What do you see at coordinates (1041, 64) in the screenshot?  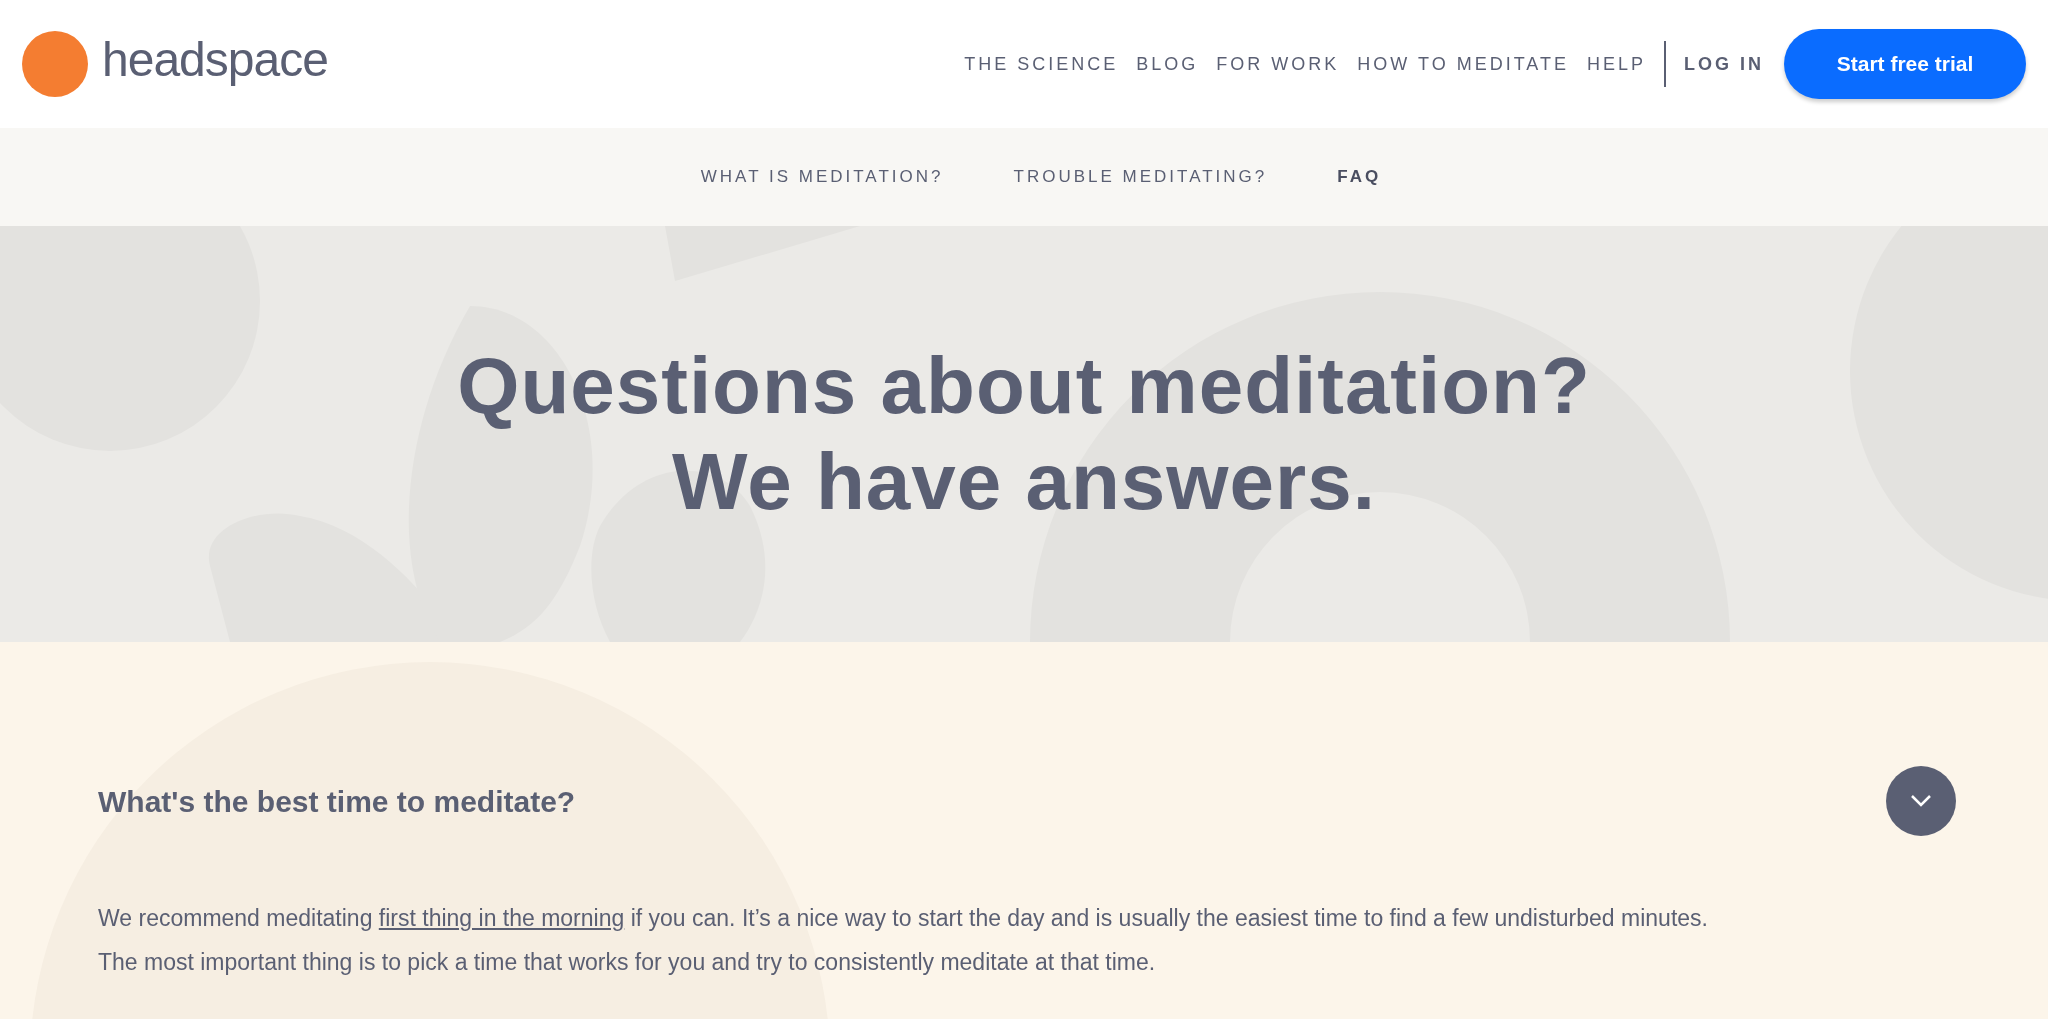 I see `nav-link: THE SCIENCE` at bounding box center [1041, 64].